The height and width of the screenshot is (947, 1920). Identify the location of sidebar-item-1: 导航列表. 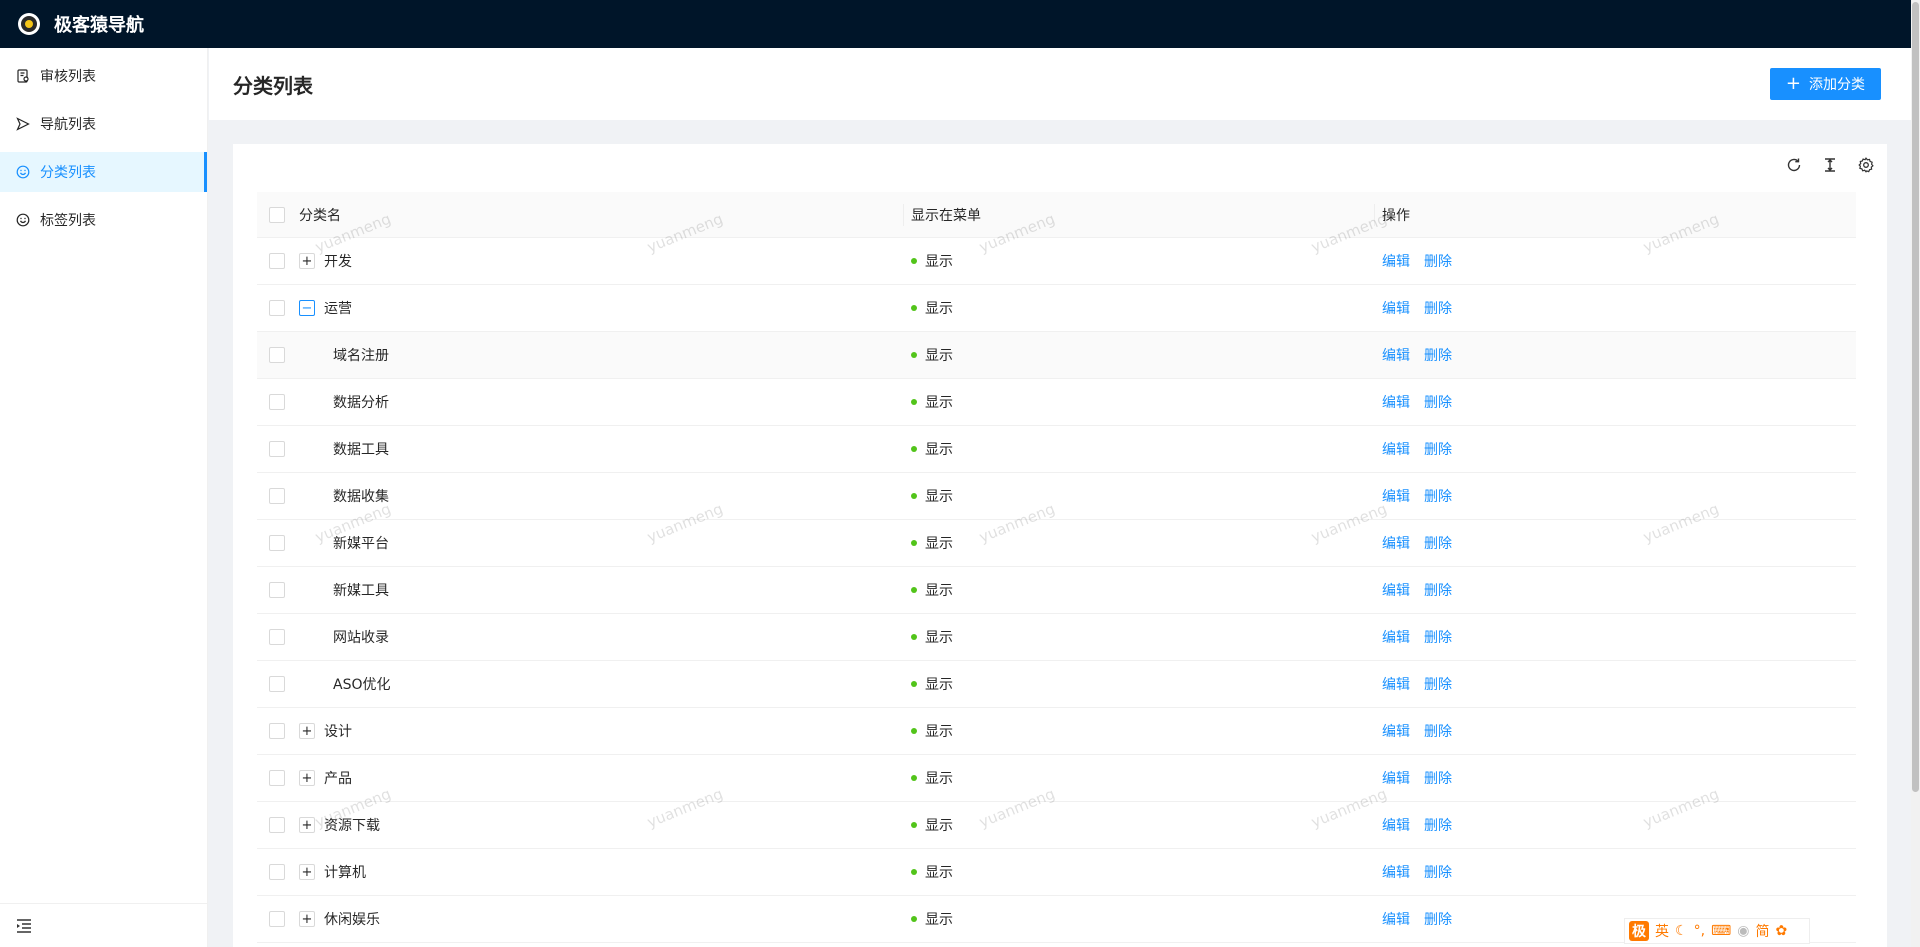
(103, 124).